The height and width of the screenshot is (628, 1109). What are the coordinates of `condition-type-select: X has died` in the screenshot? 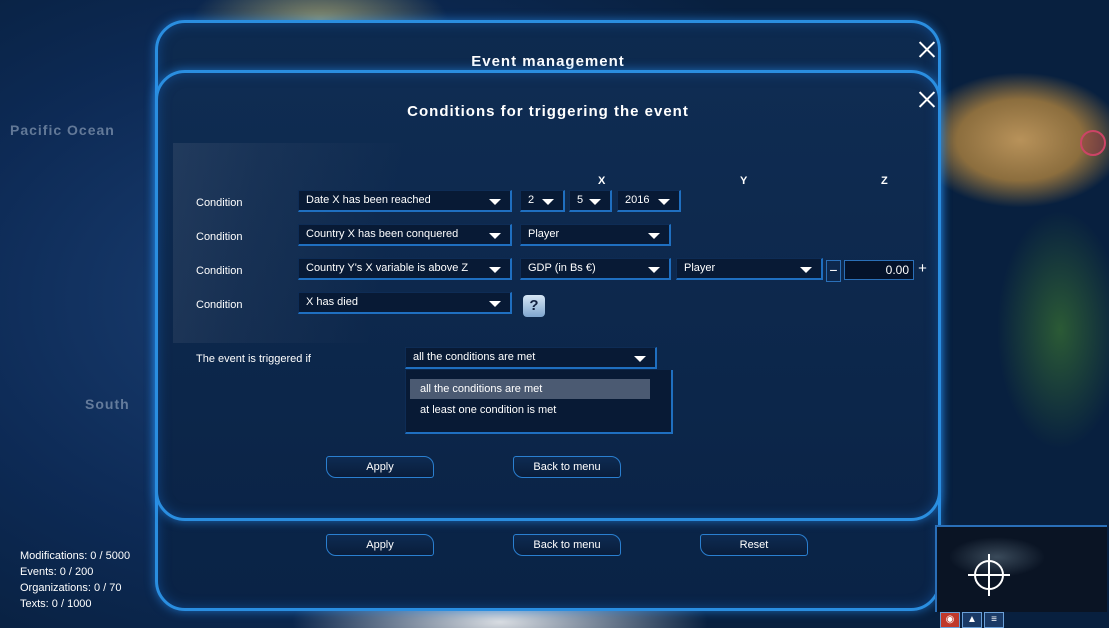 It's located at (405, 303).